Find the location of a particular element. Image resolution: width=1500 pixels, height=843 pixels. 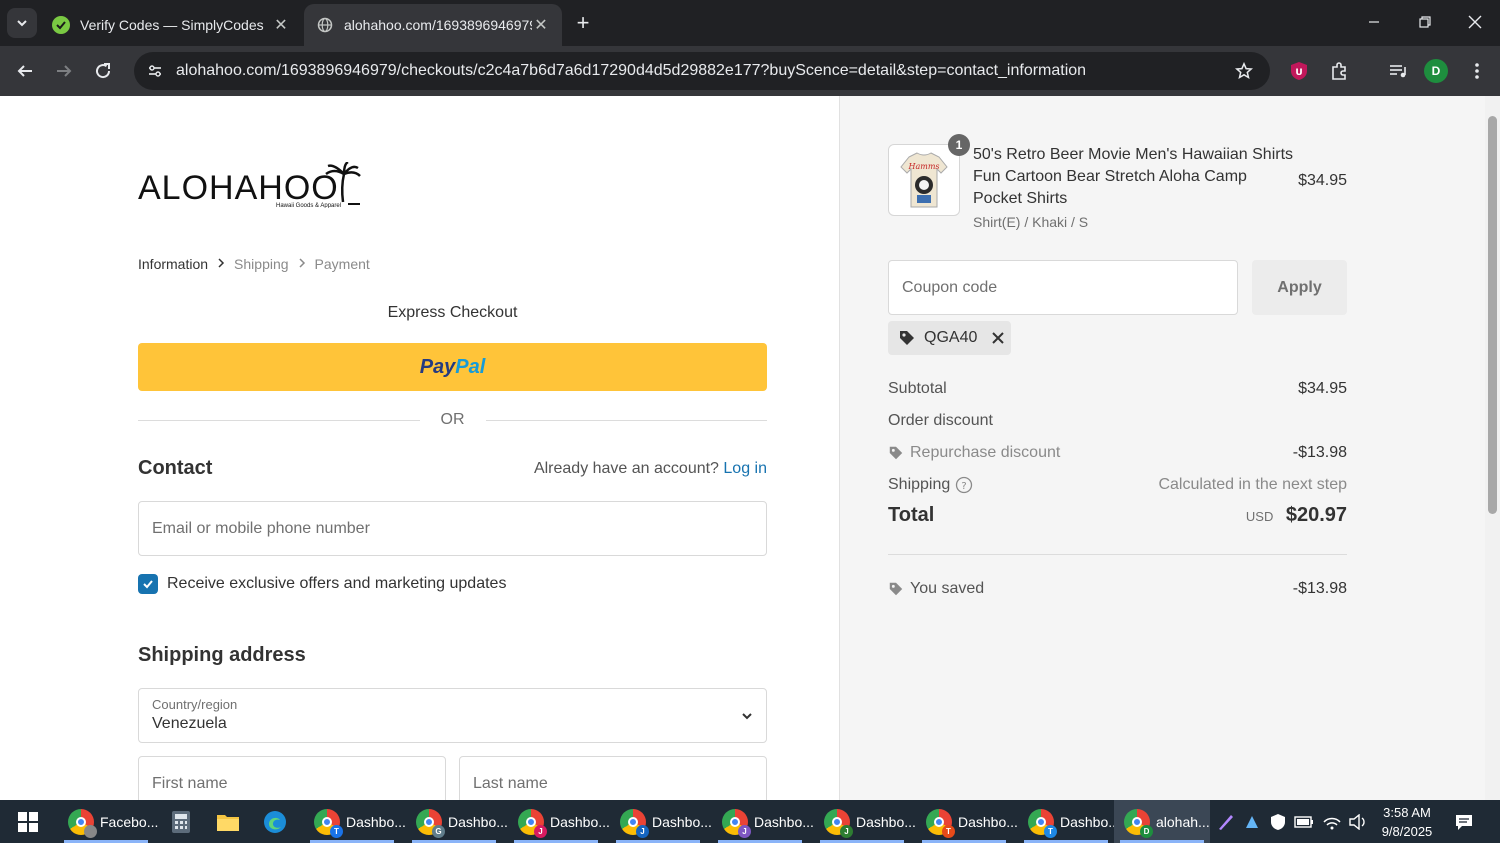

country-select: Country/region Venezuela is located at coordinates (452, 715).